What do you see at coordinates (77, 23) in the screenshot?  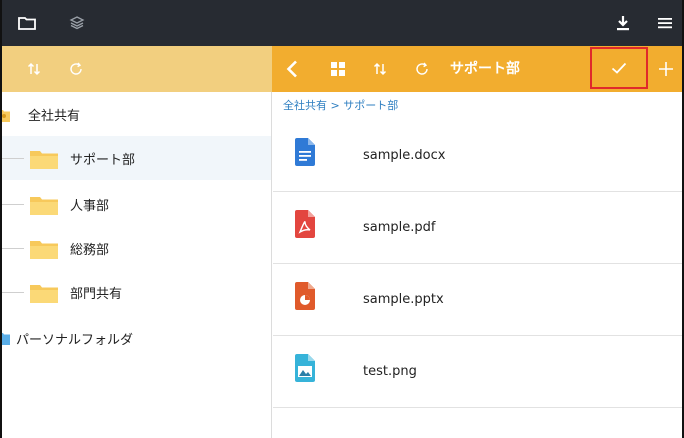 I see `layers-icon` at bounding box center [77, 23].